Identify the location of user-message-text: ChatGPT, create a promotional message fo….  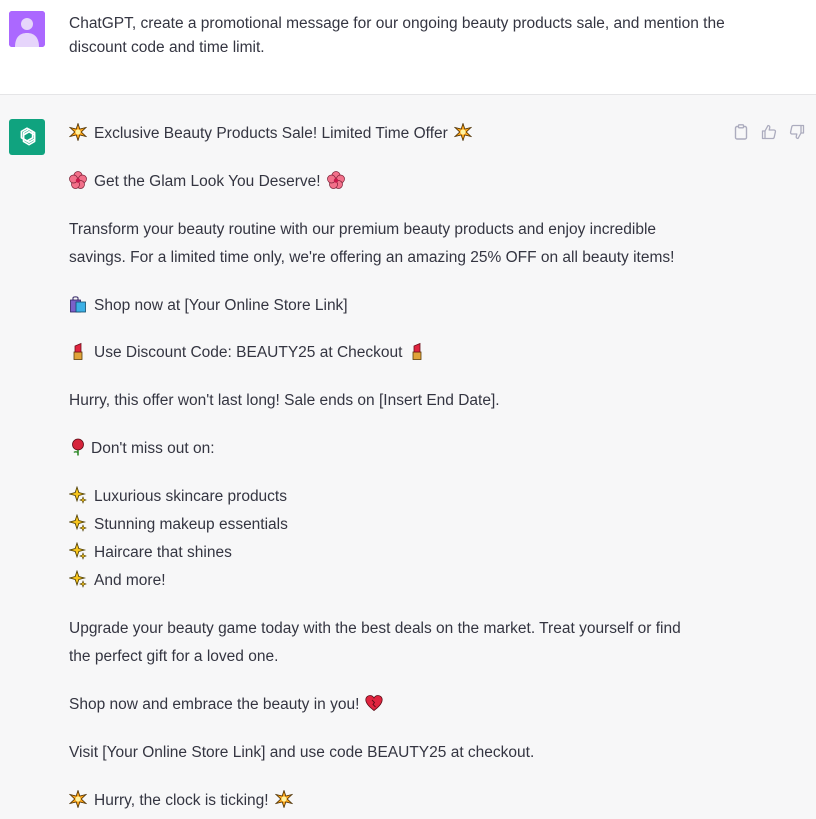
(397, 35).